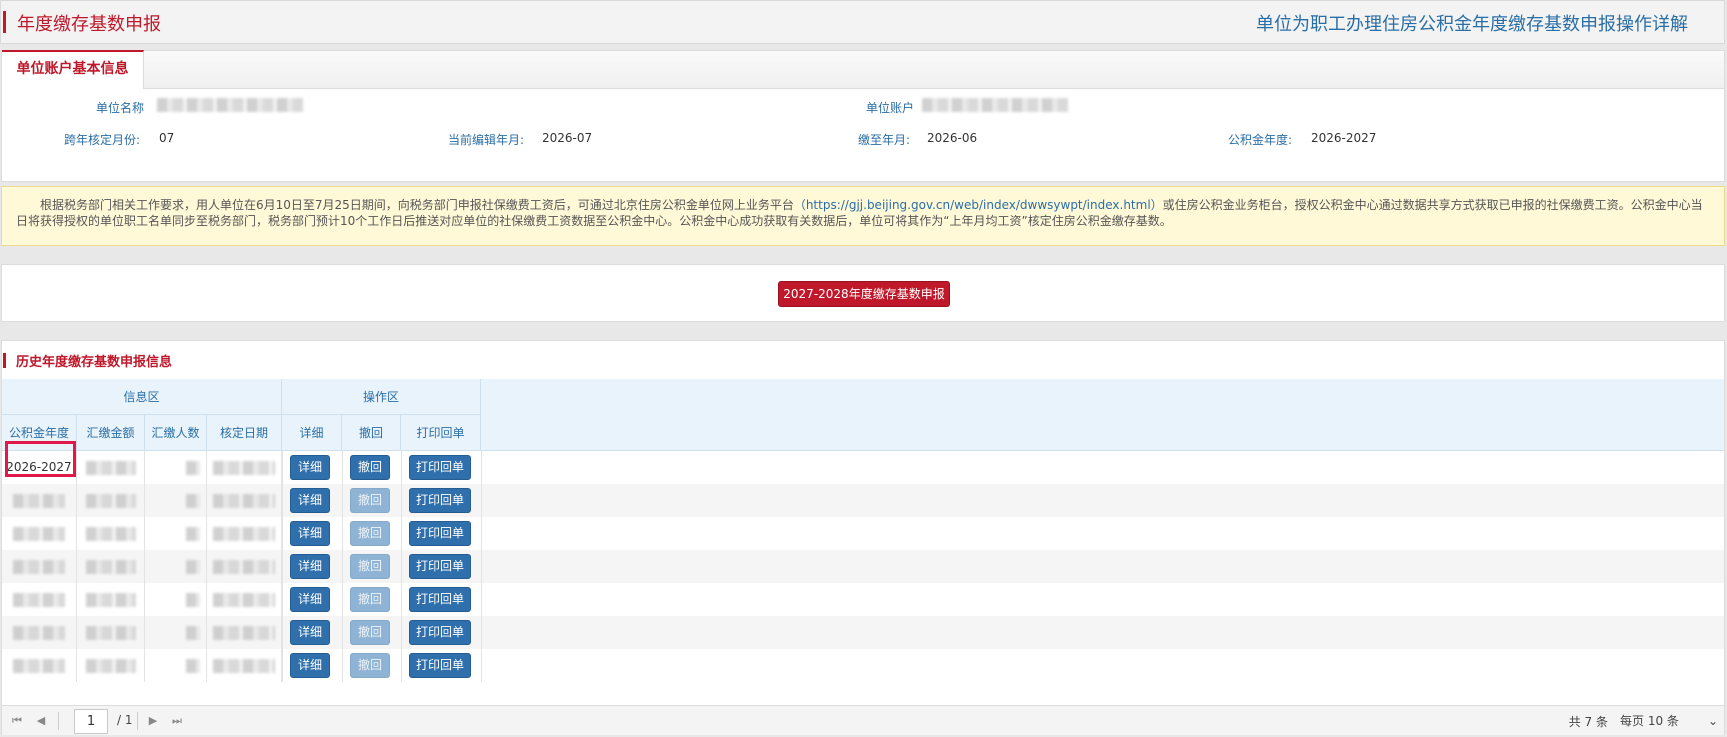 This screenshot has width=1727, height=737. I want to click on apply-panel: 2027-2028年度缴存基数申报, so click(863, 293).